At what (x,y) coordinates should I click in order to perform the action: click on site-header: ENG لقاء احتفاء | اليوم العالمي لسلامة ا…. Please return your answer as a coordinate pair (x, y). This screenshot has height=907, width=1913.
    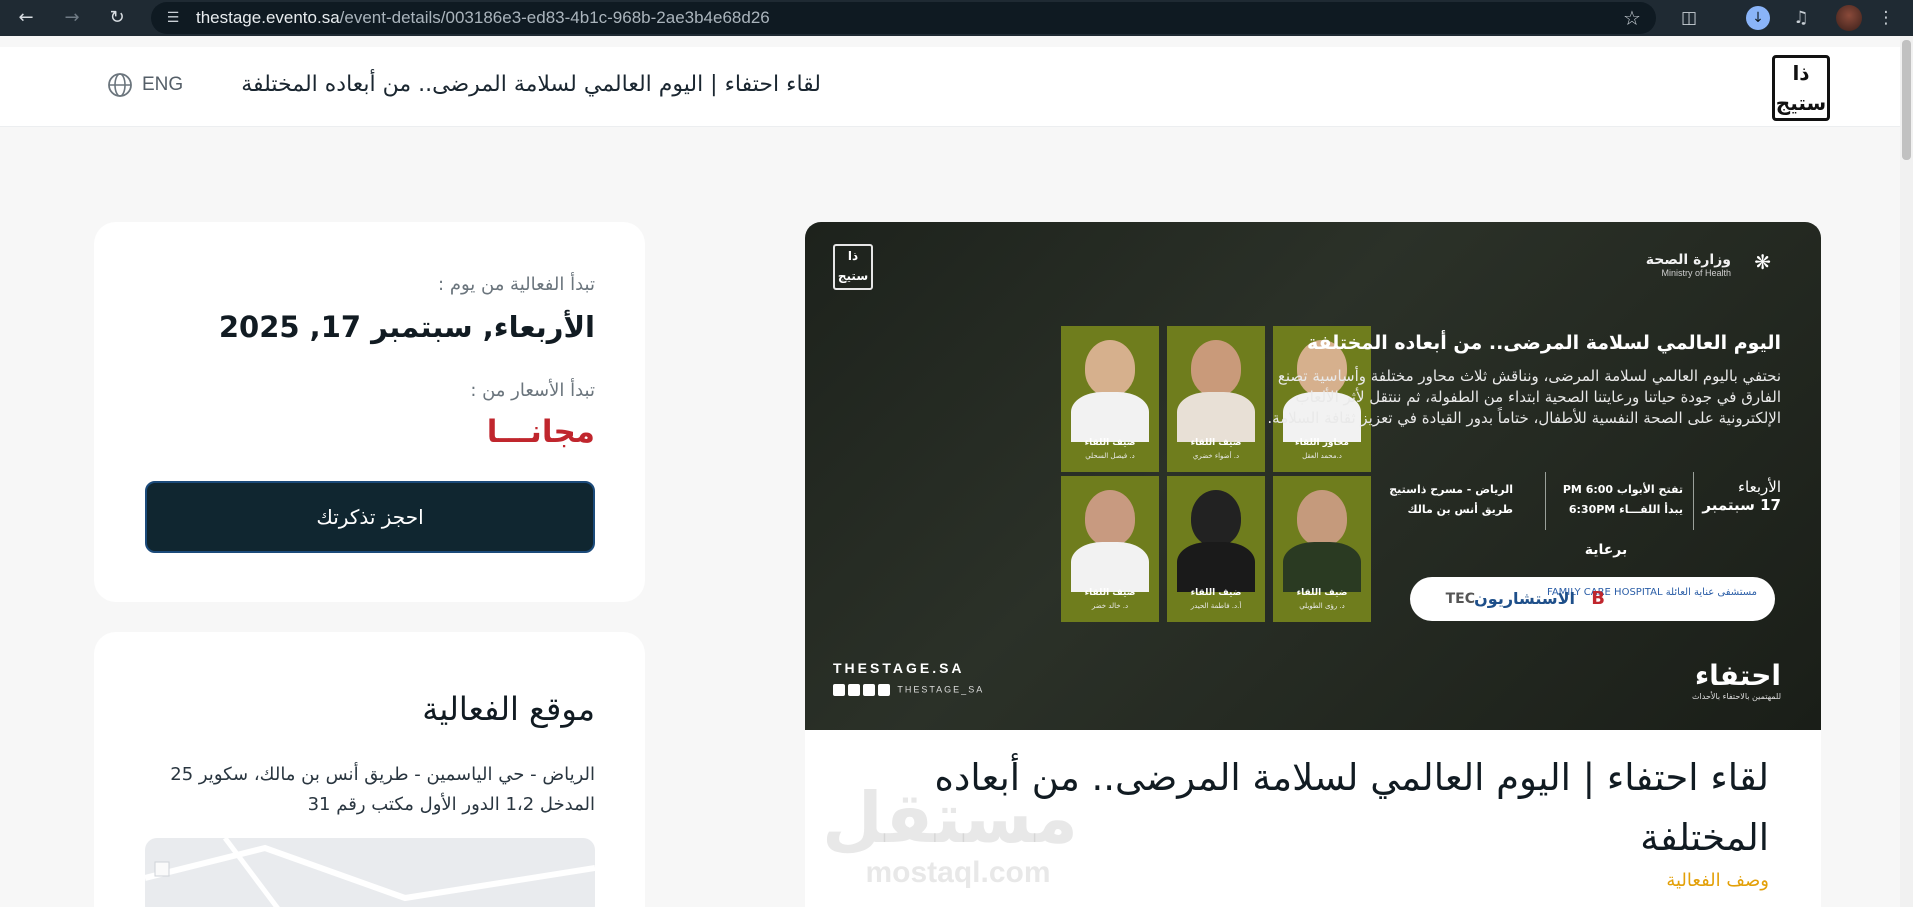
    Looking at the image, I should click on (950, 87).